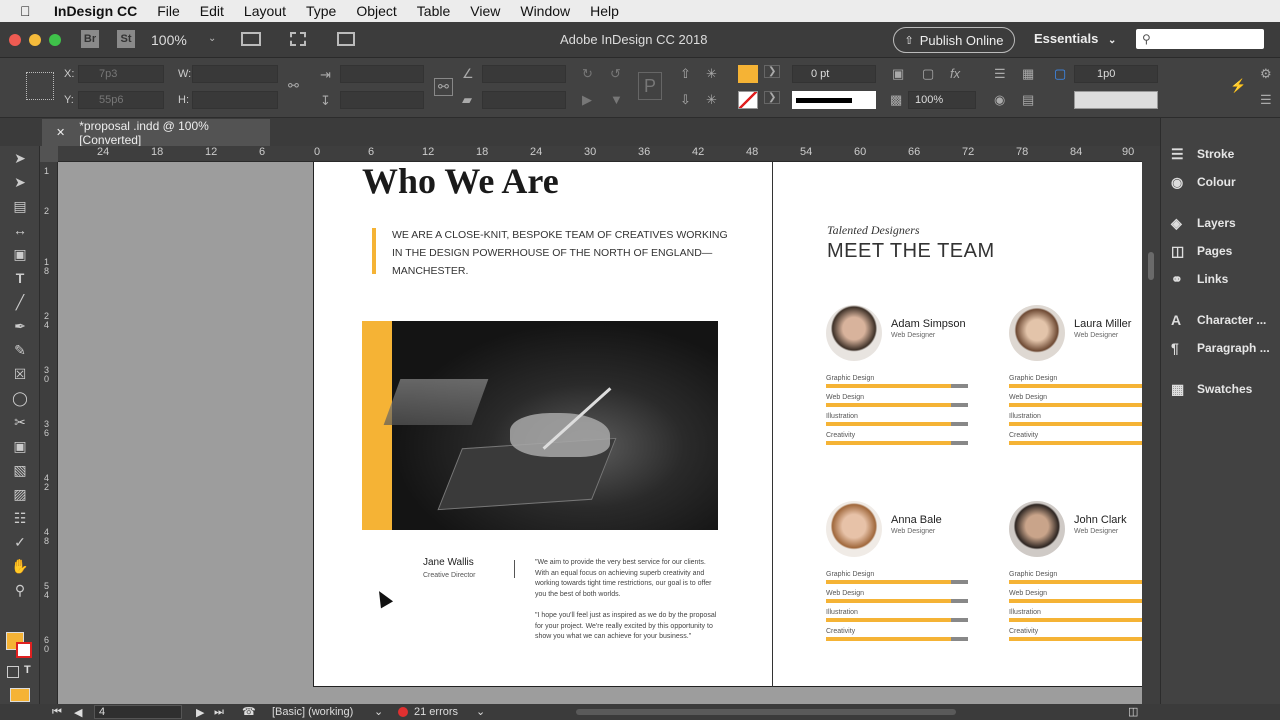 This screenshot has width=1280, height=720. What do you see at coordinates (265, 11) in the screenshot?
I see `menu-layout: Layout` at bounding box center [265, 11].